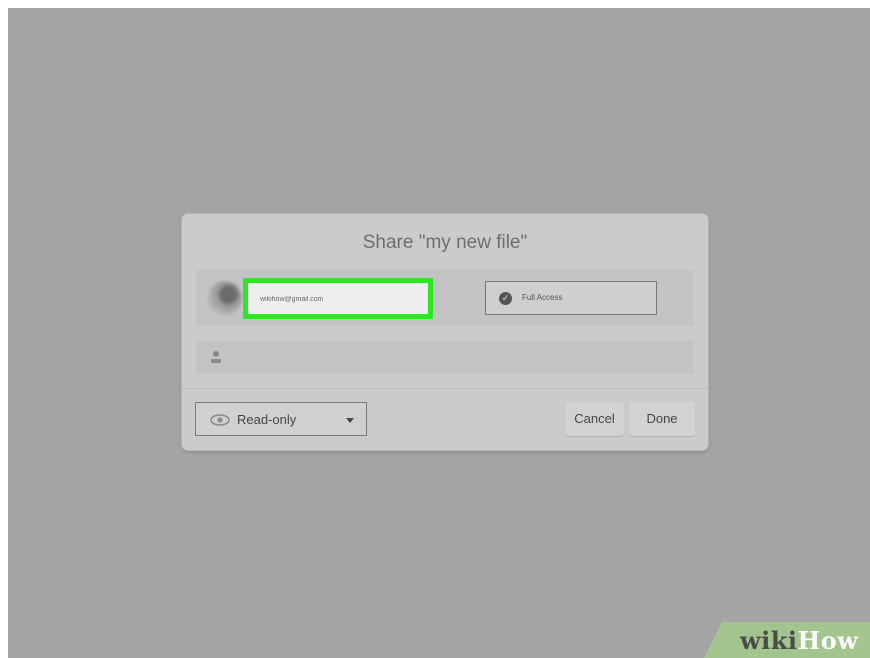 The height and width of the screenshot is (658, 870). Describe the element at coordinates (828, 640) in the screenshot. I see `watermark-how: How` at that location.